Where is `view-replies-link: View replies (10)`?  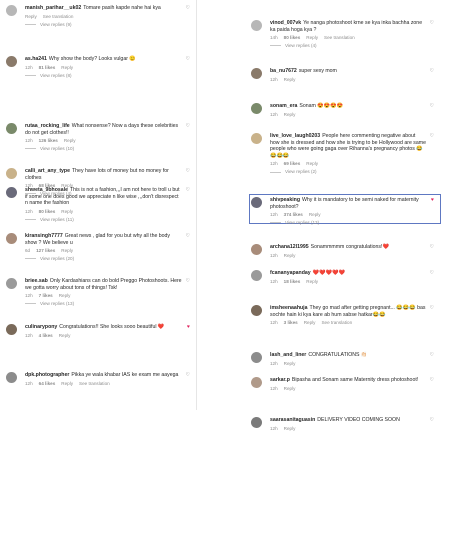 view-replies-link: View replies (10) is located at coordinates (103, 148).